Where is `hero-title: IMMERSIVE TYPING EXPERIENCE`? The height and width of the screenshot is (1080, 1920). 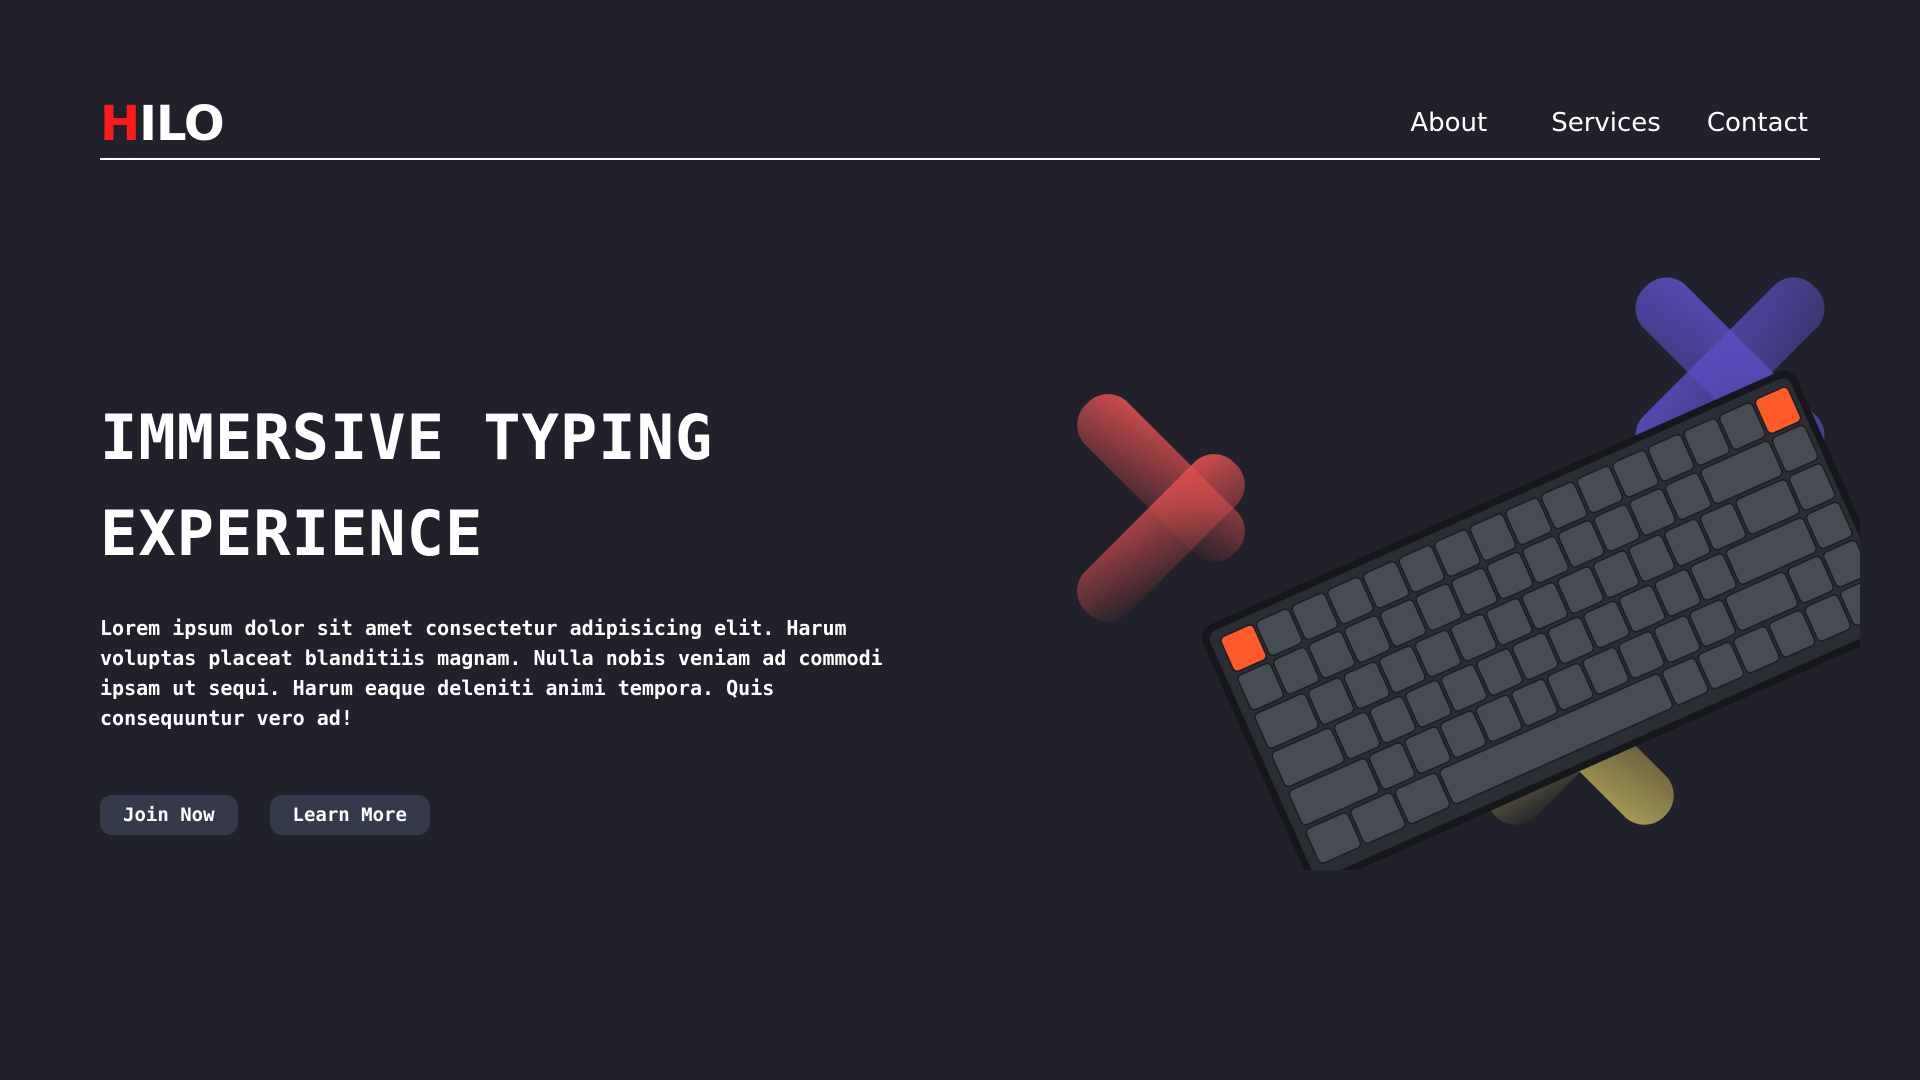
hero-title: IMMERSIVE TYPING EXPERIENCE is located at coordinates (406, 486).